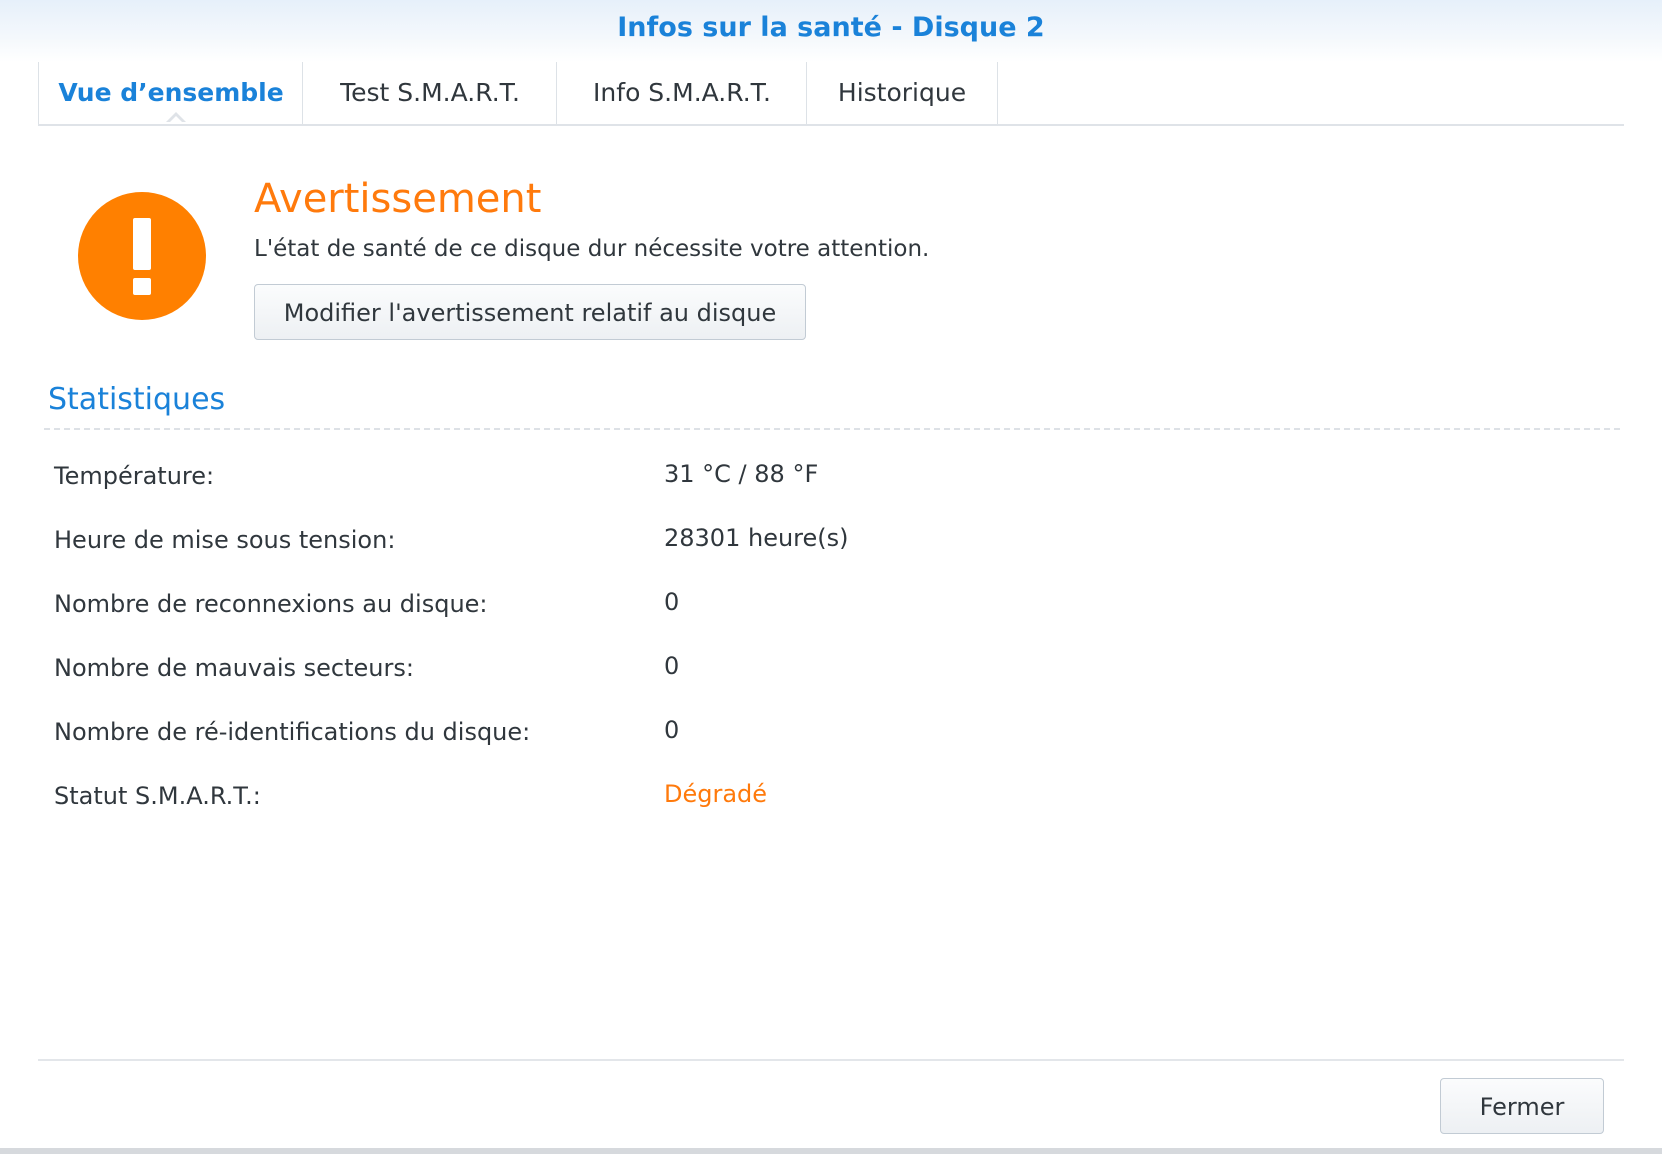 This screenshot has height=1154, width=1662. I want to click on section-divider, so click(832, 429).